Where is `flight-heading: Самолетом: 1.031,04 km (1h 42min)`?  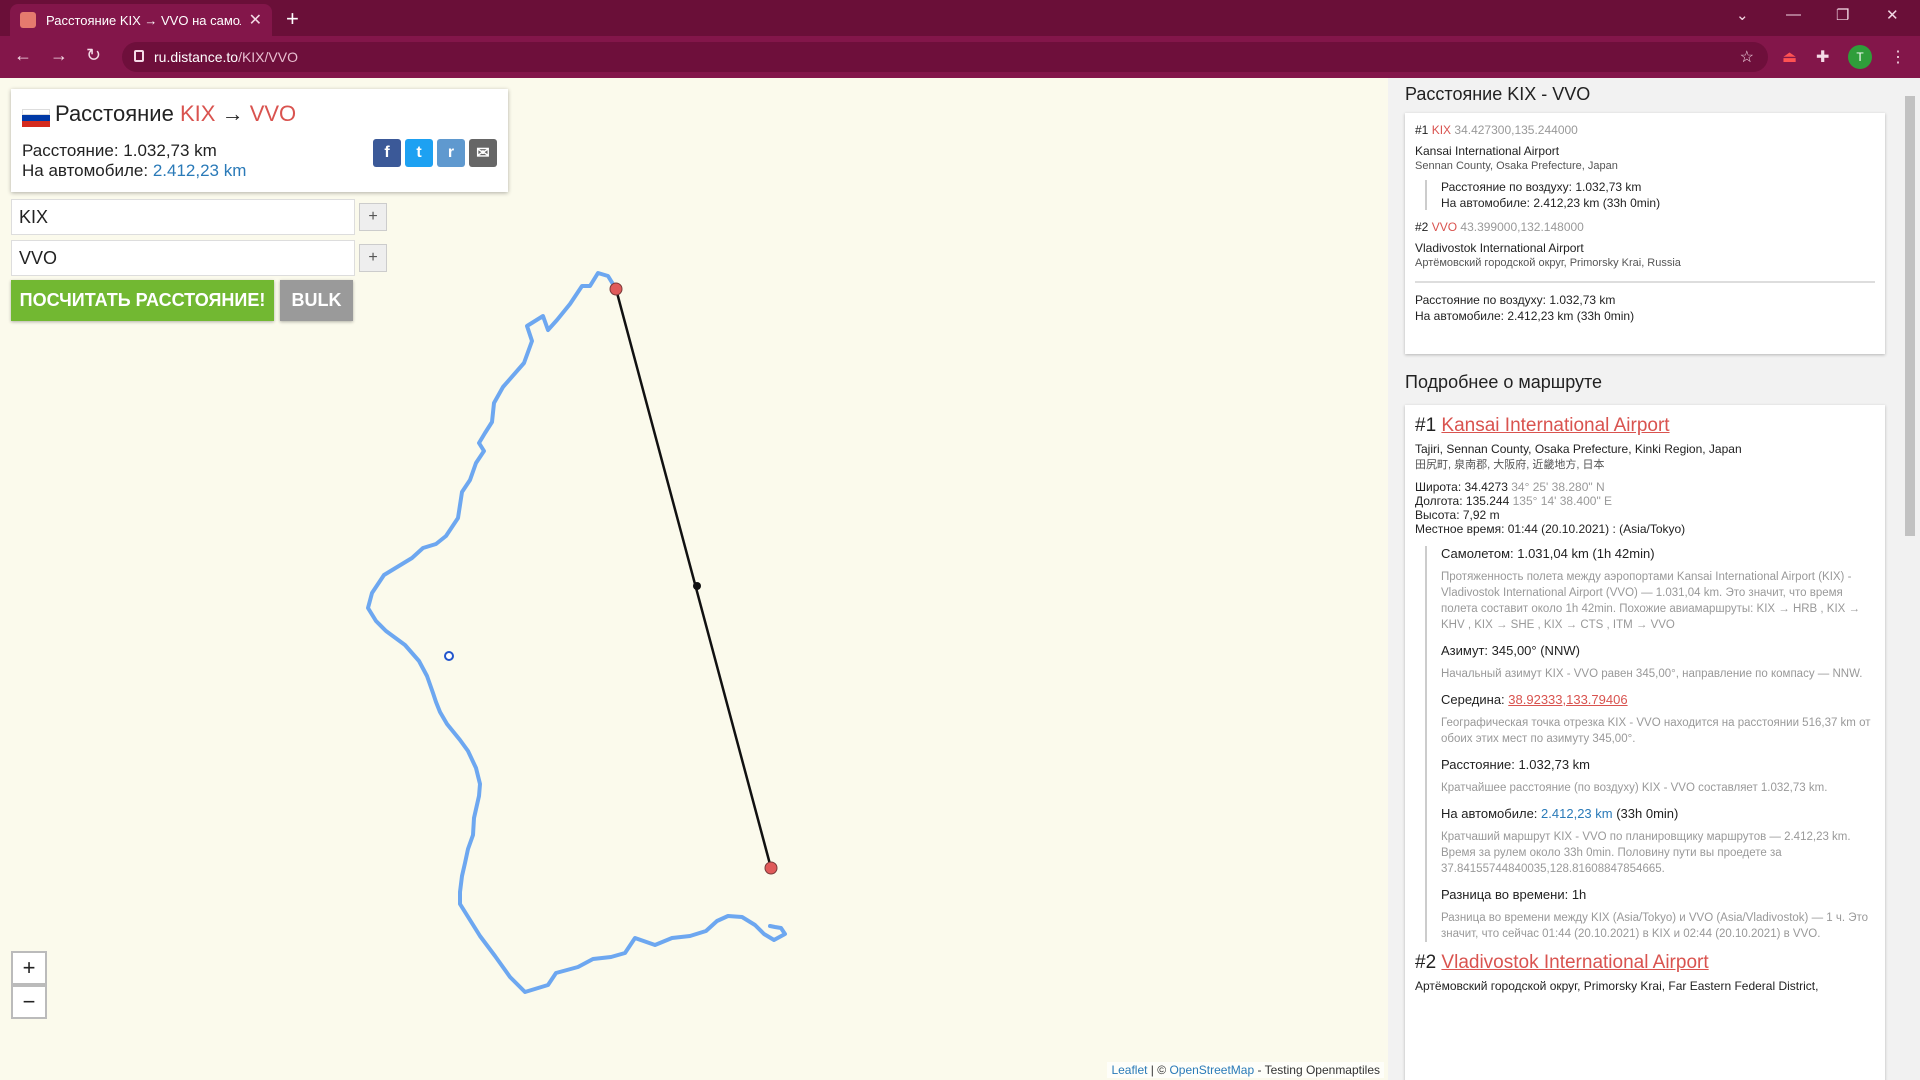 flight-heading: Самолетом: 1.031,04 km (1h 42min) is located at coordinates (1548, 553).